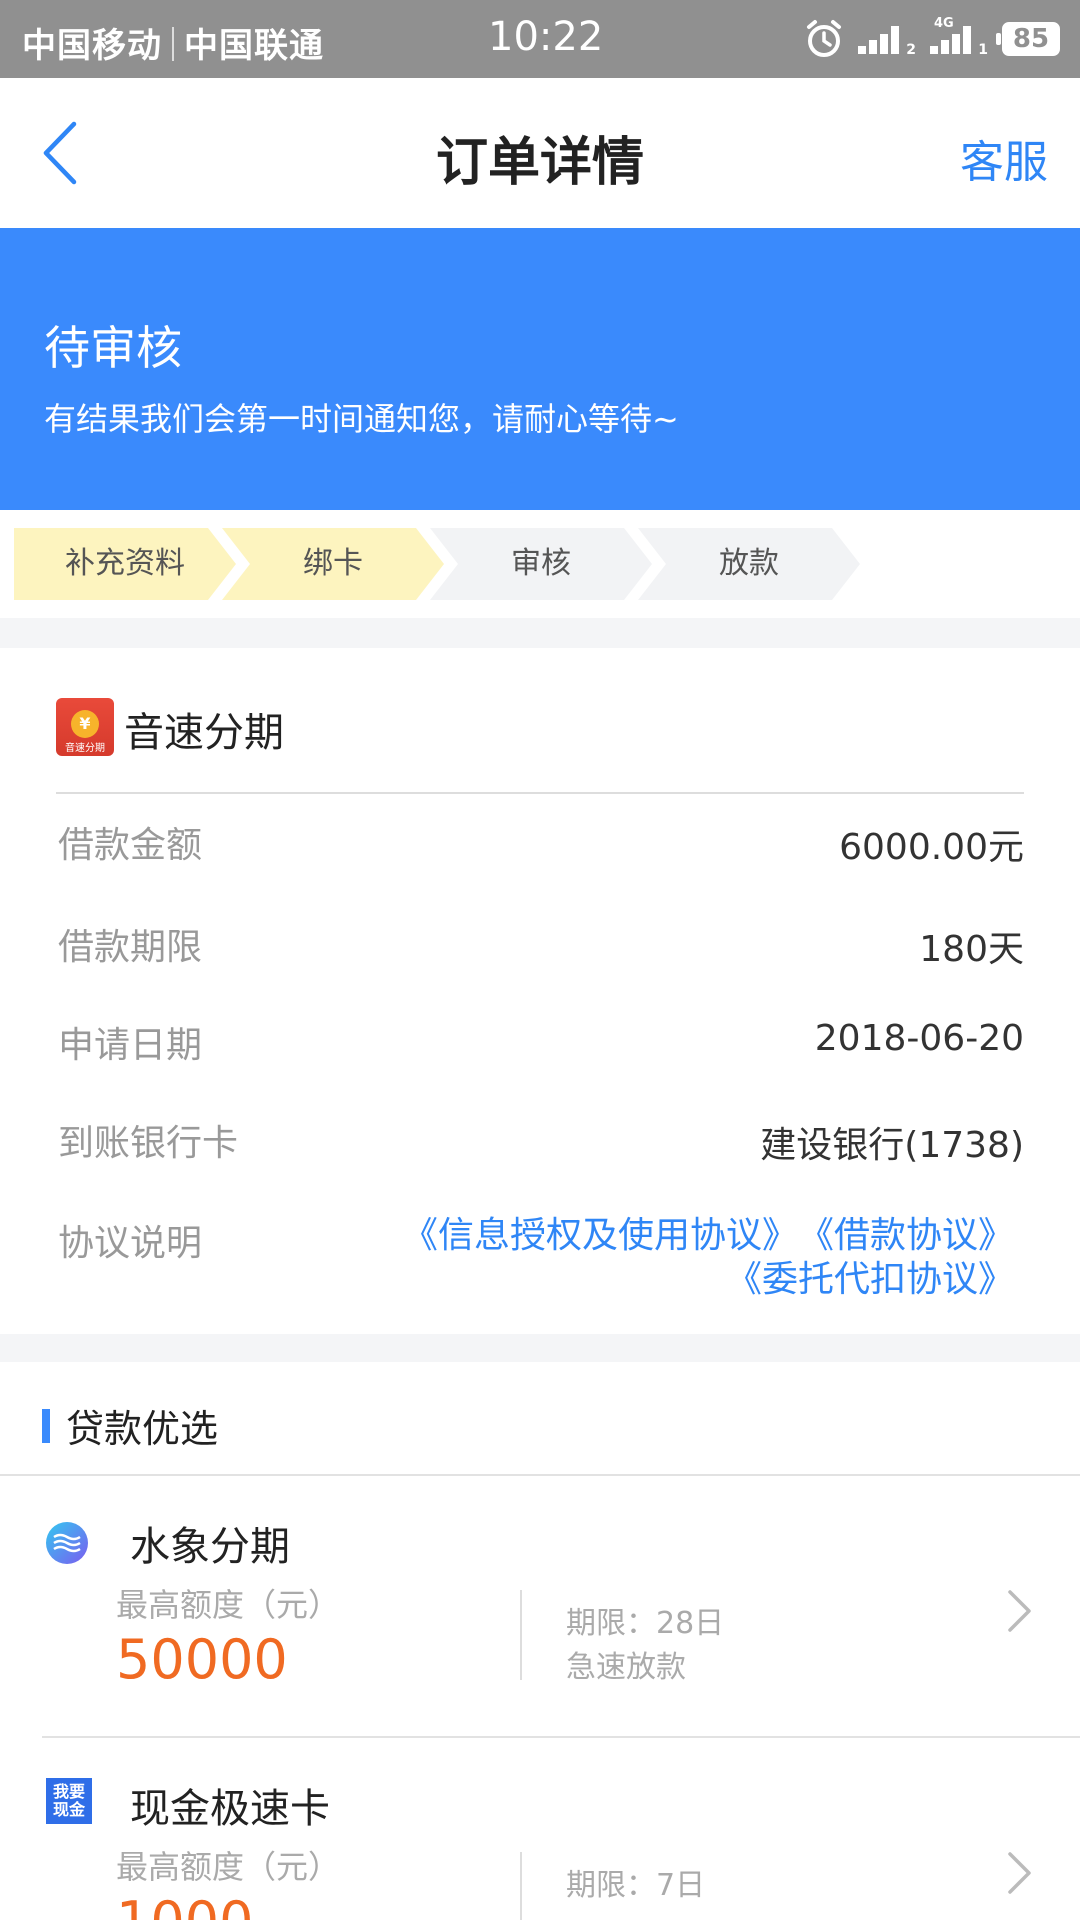 This screenshot has width=1080, height=1920. I want to click on product-term: 期限：7日, so click(636, 1885).